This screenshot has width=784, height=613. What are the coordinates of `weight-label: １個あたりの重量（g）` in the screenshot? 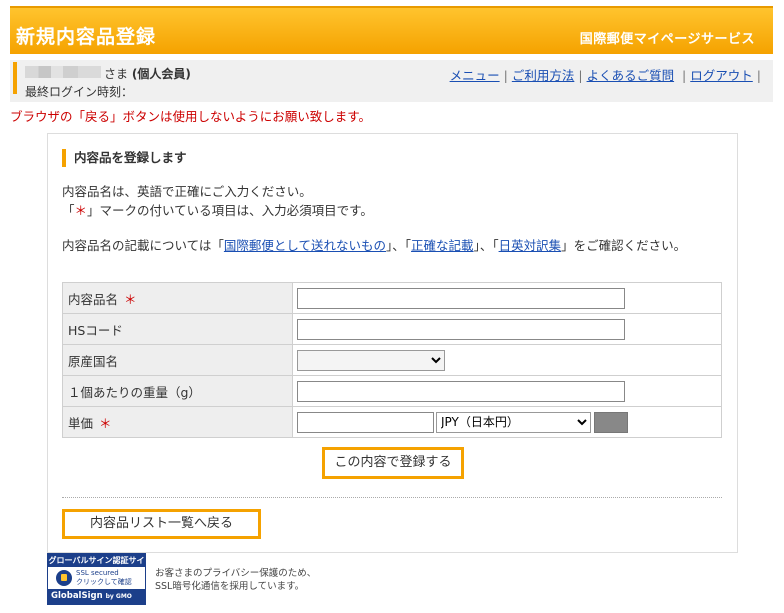 It's located at (134, 392).